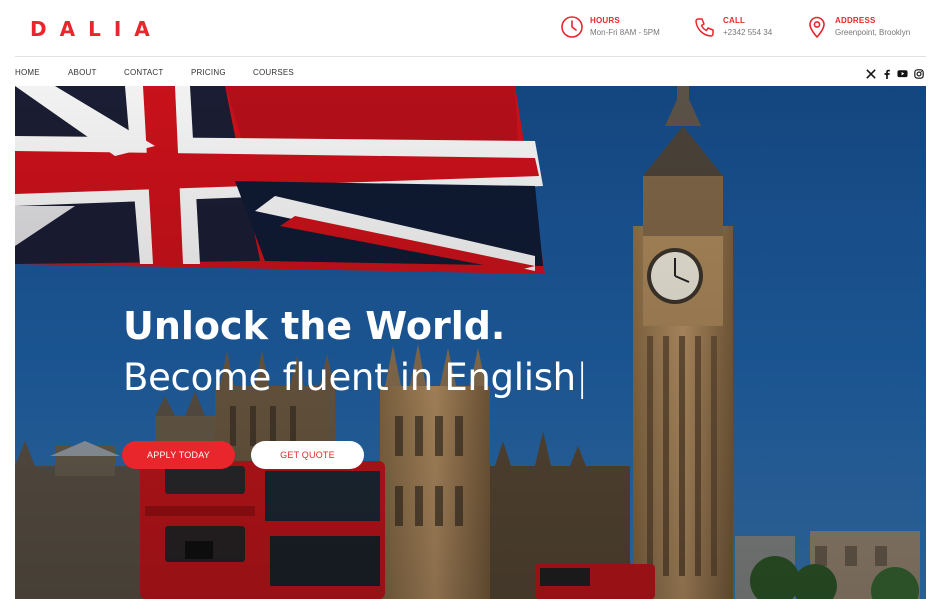 This screenshot has width=942, height=599. Describe the element at coordinates (178, 455) in the screenshot. I see `apply-today-button: APPLY TODAY` at that location.